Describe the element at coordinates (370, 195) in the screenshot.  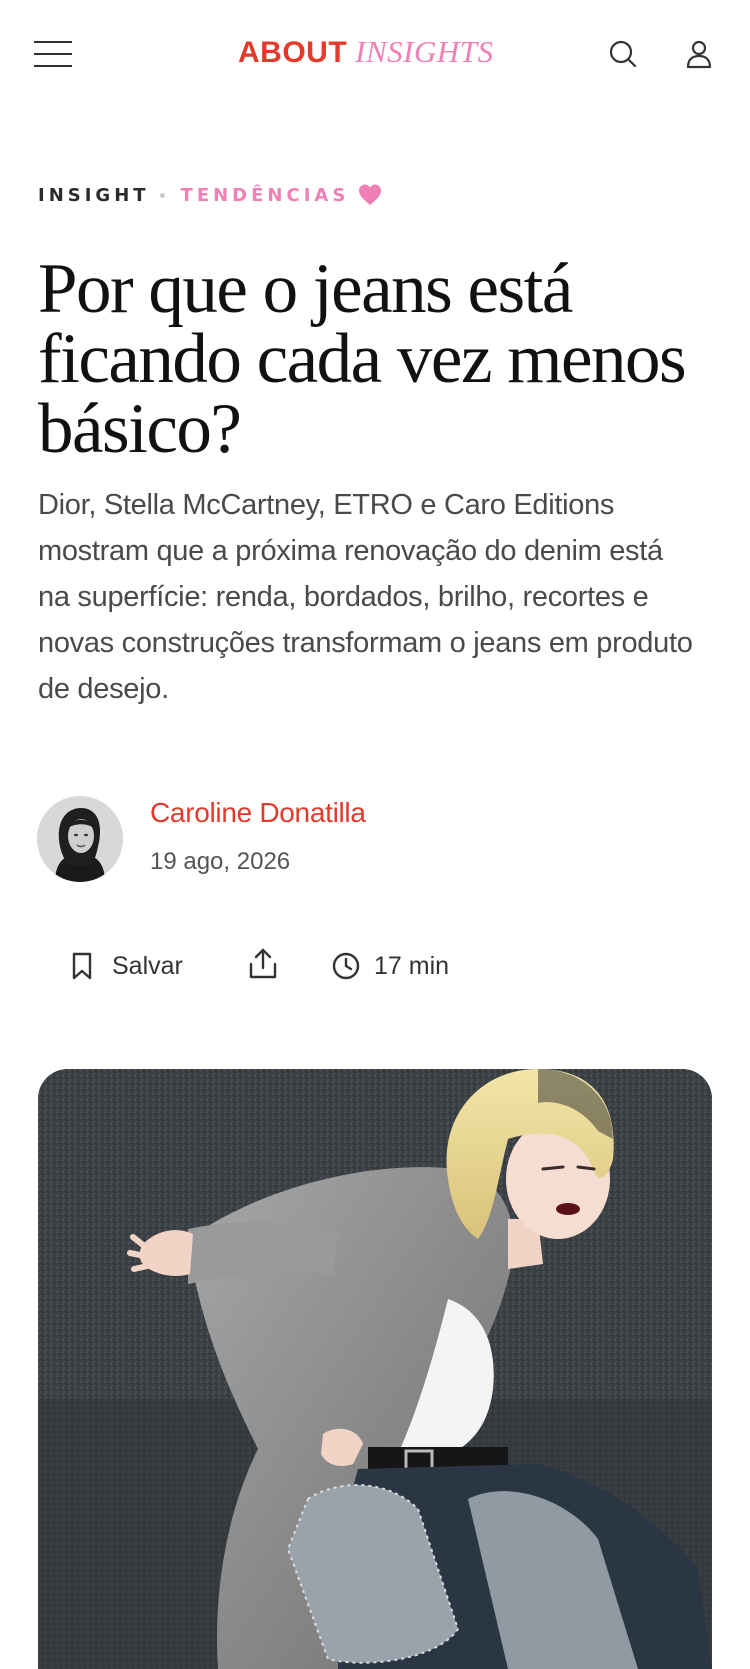
I see `heart-icon` at that location.